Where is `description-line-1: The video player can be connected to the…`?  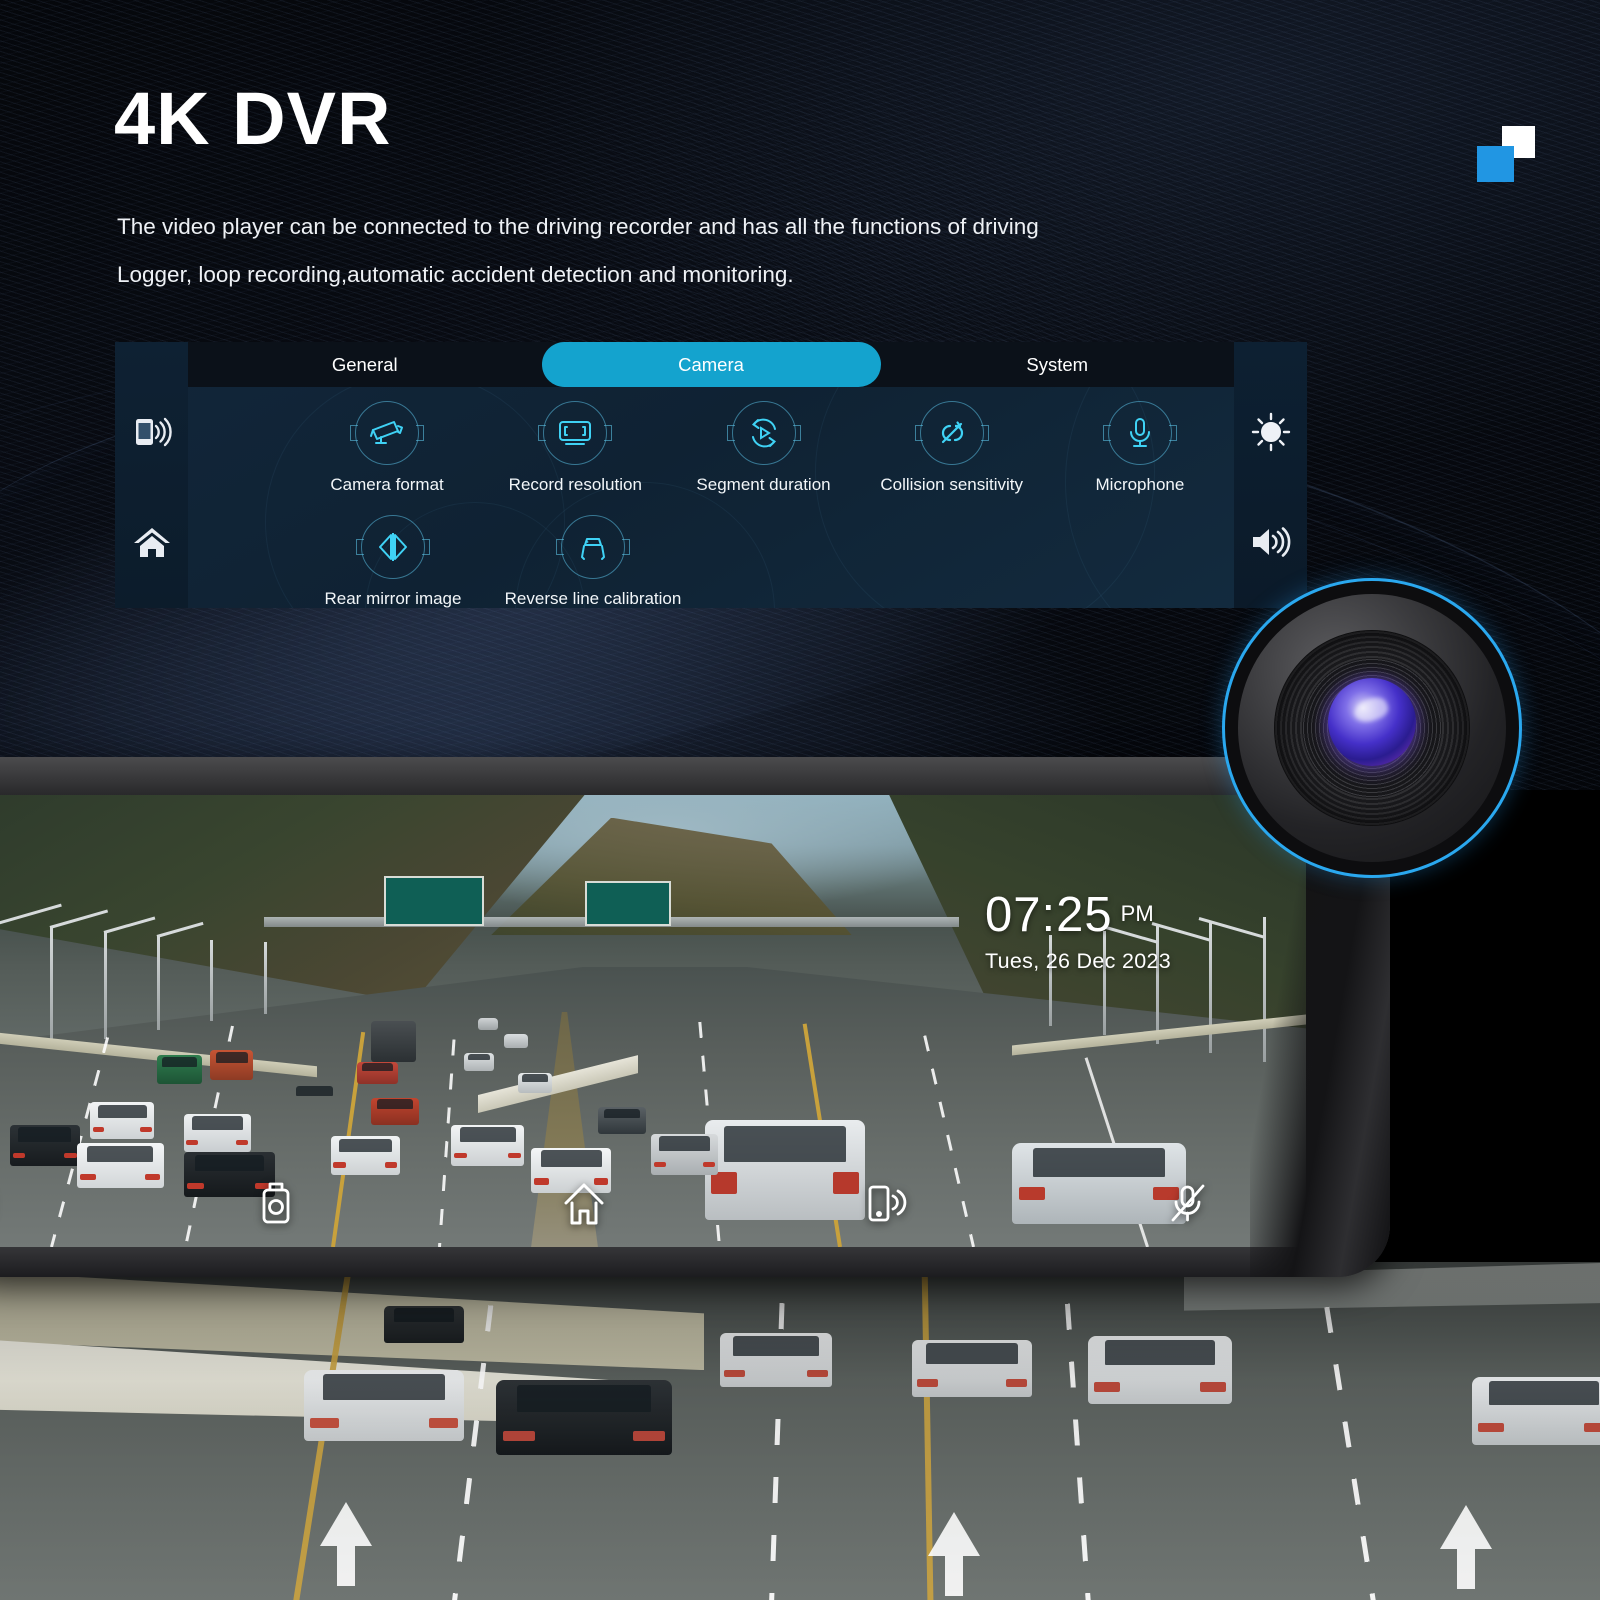
description-line-1: The video player can be connected to the… is located at coordinates (578, 226).